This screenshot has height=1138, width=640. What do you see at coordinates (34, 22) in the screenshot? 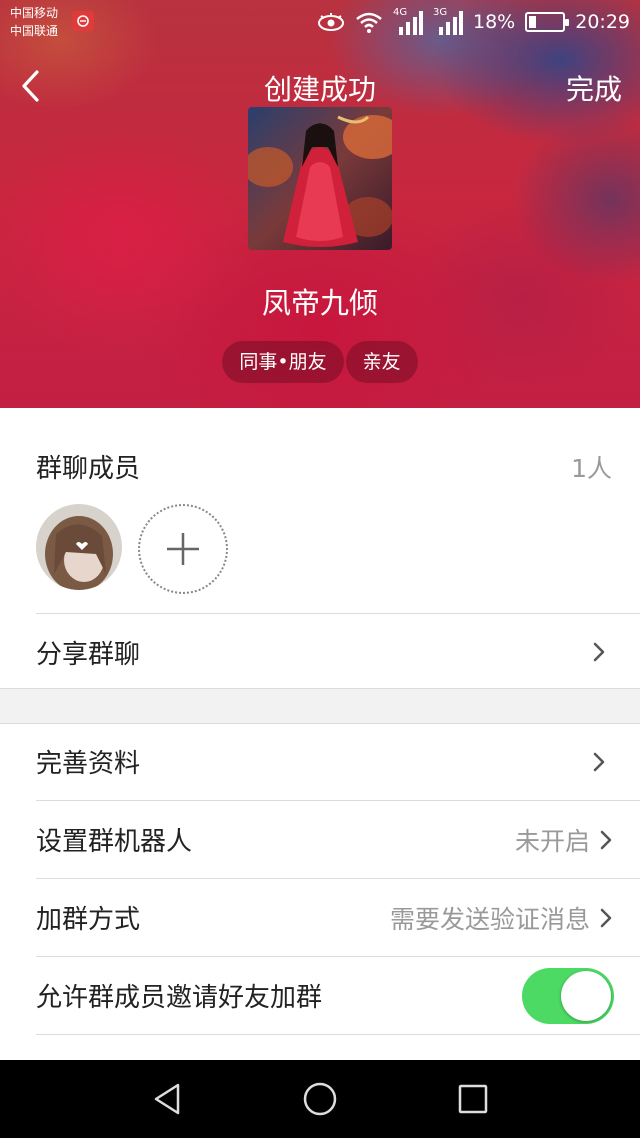
I see `carrier-info: 中国移动 中国联通` at bounding box center [34, 22].